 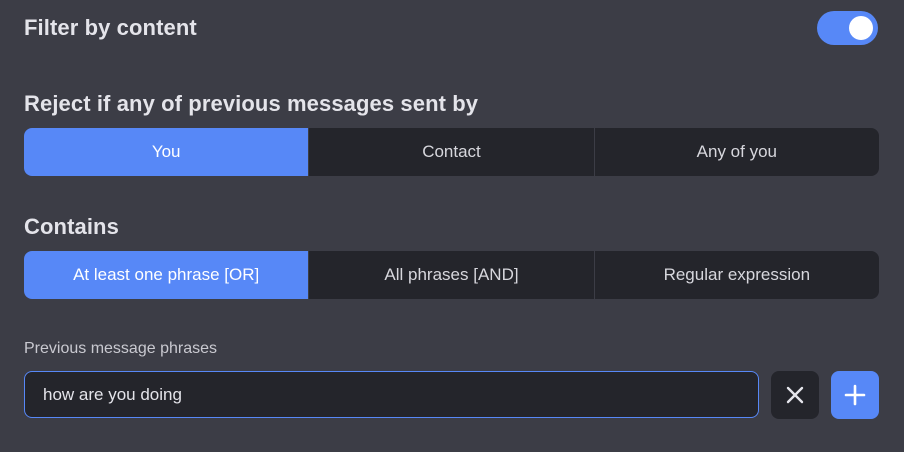 What do you see at coordinates (736, 152) in the screenshot?
I see `sender-option-any: Any of you` at bounding box center [736, 152].